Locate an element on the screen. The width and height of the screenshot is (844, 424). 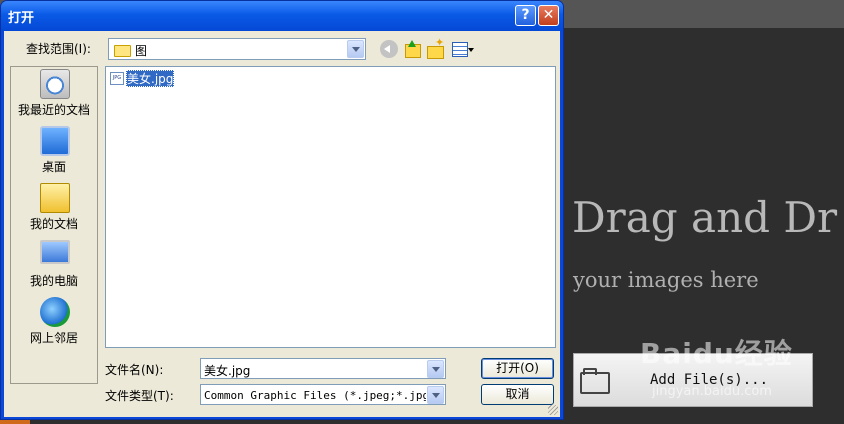
place-my-documents: 我的文档 is located at coordinates (54, 209).